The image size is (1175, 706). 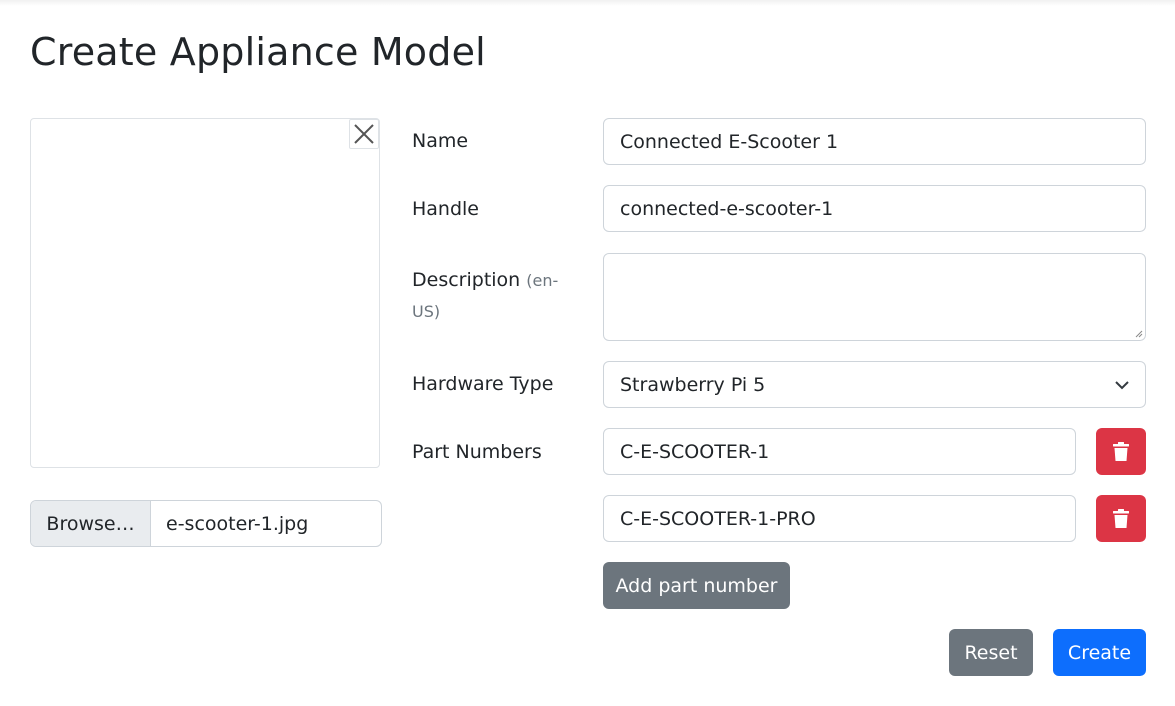 What do you see at coordinates (466, 280) in the screenshot?
I see `description-label-text: Description` at bounding box center [466, 280].